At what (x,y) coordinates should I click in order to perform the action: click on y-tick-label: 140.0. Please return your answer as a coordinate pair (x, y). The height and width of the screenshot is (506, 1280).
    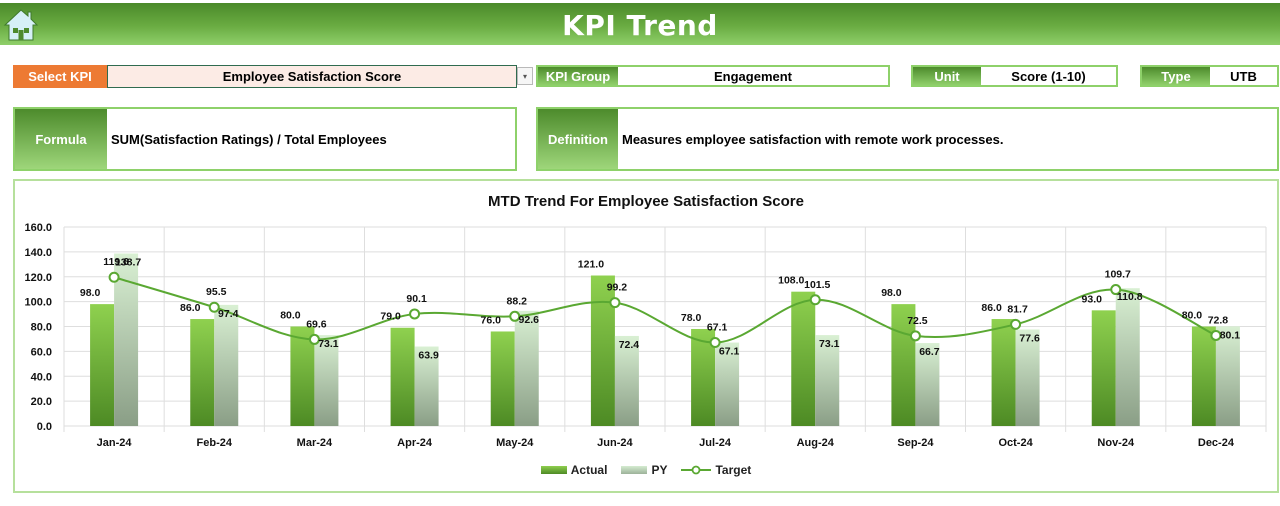
    Looking at the image, I should click on (38, 253).